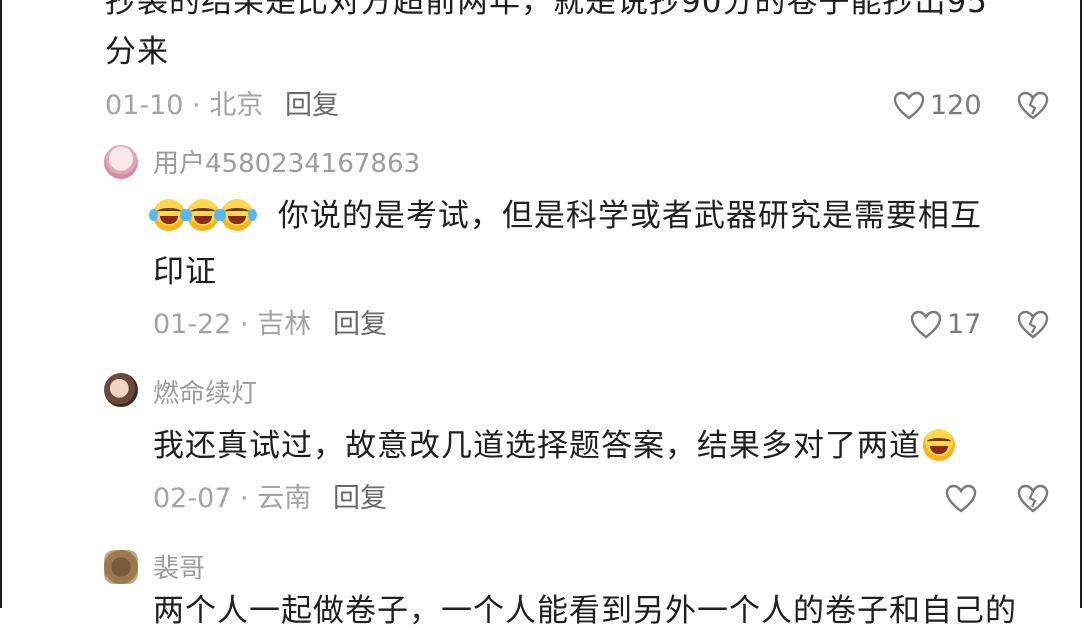  What do you see at coordinates (232, 498) in the screenshot?
I see `comment-meta: 02-07 · 云南` at bounding box center [232, 498].